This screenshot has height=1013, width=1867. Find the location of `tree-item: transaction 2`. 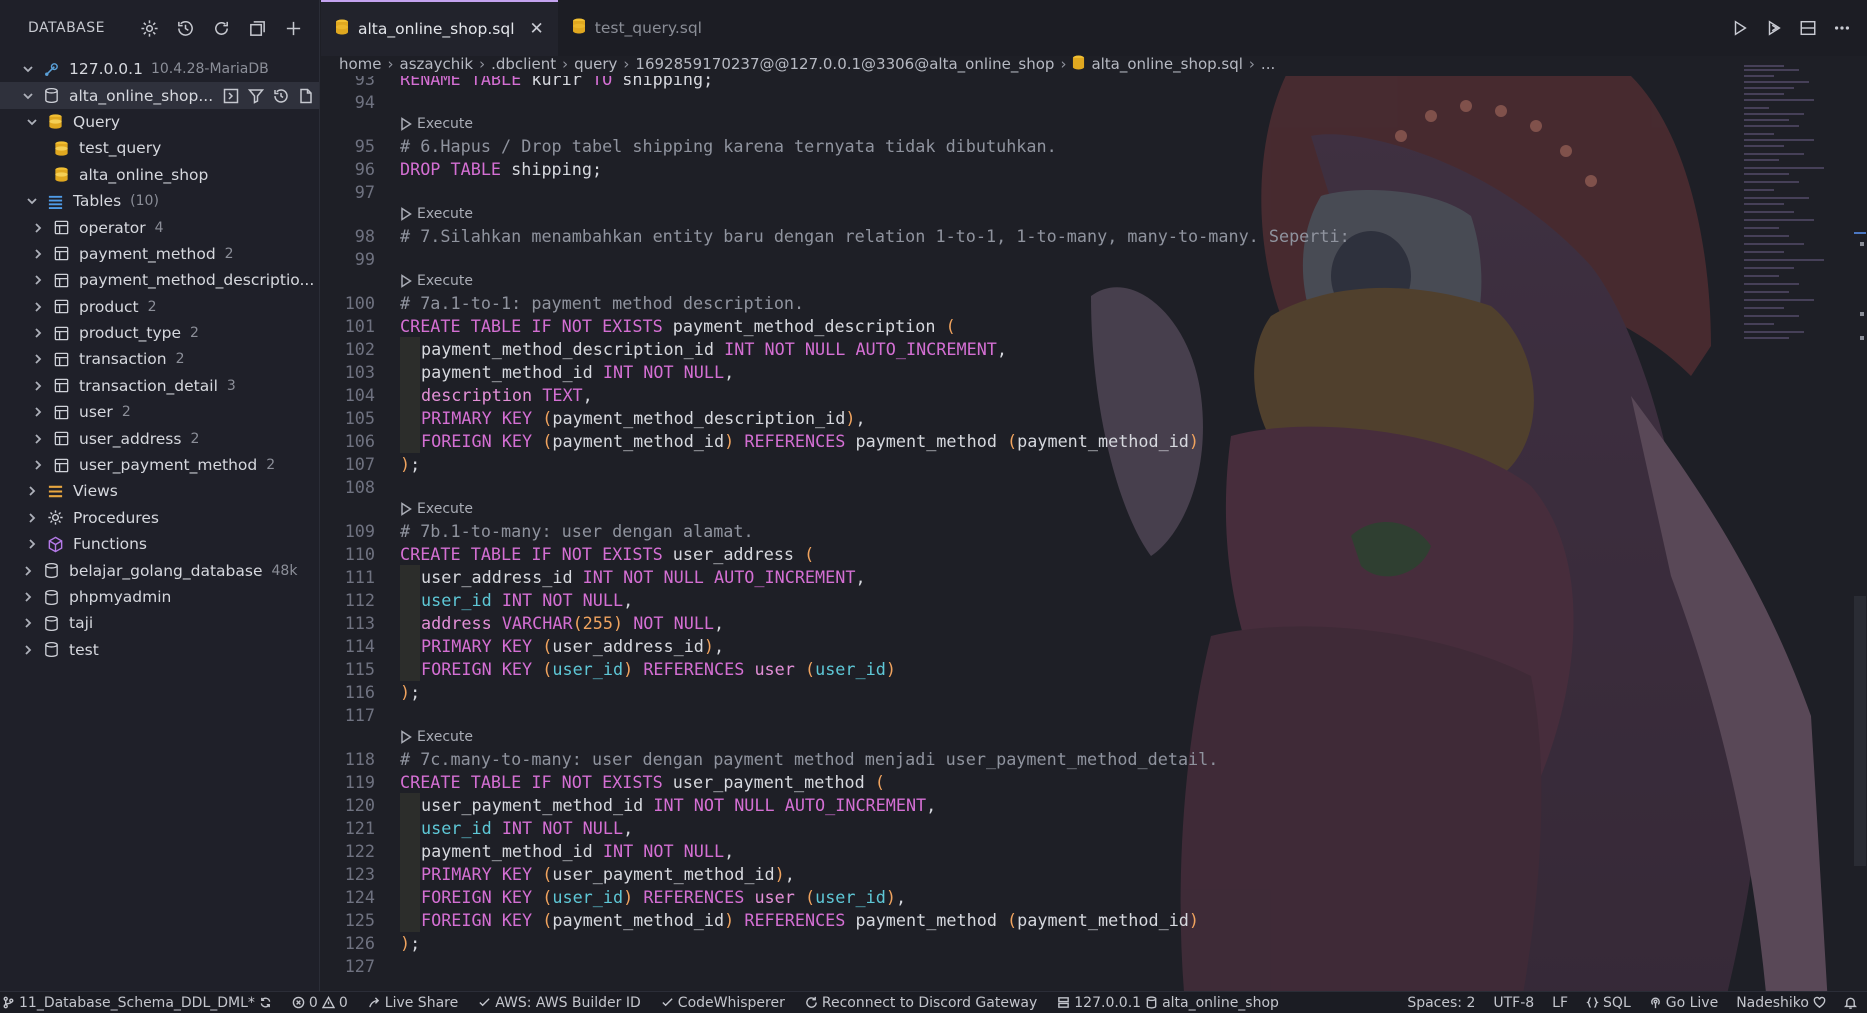

tree-item: transaction 2 is located at coordinates (159, 359).